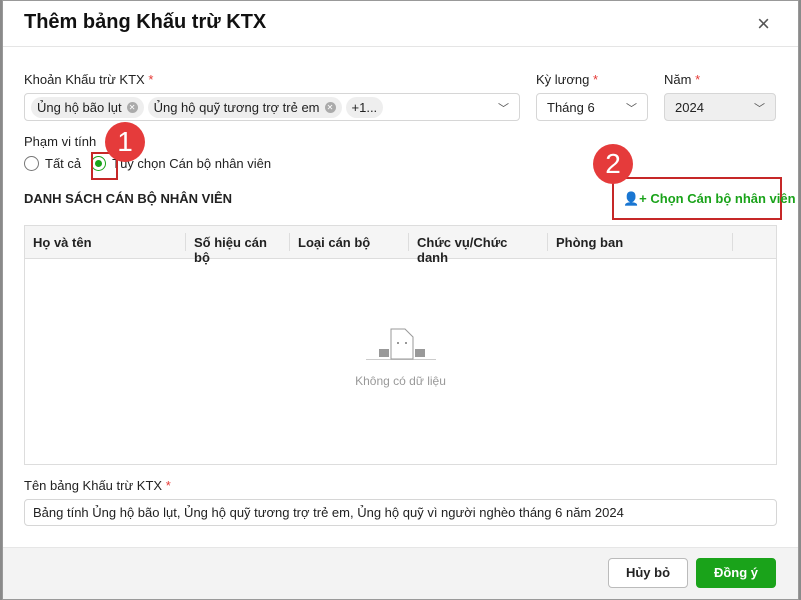 The image size is (801, 600). I want to click on choose-employee-label: Chọn Cán bộ nhân viên, so click(723, 198).